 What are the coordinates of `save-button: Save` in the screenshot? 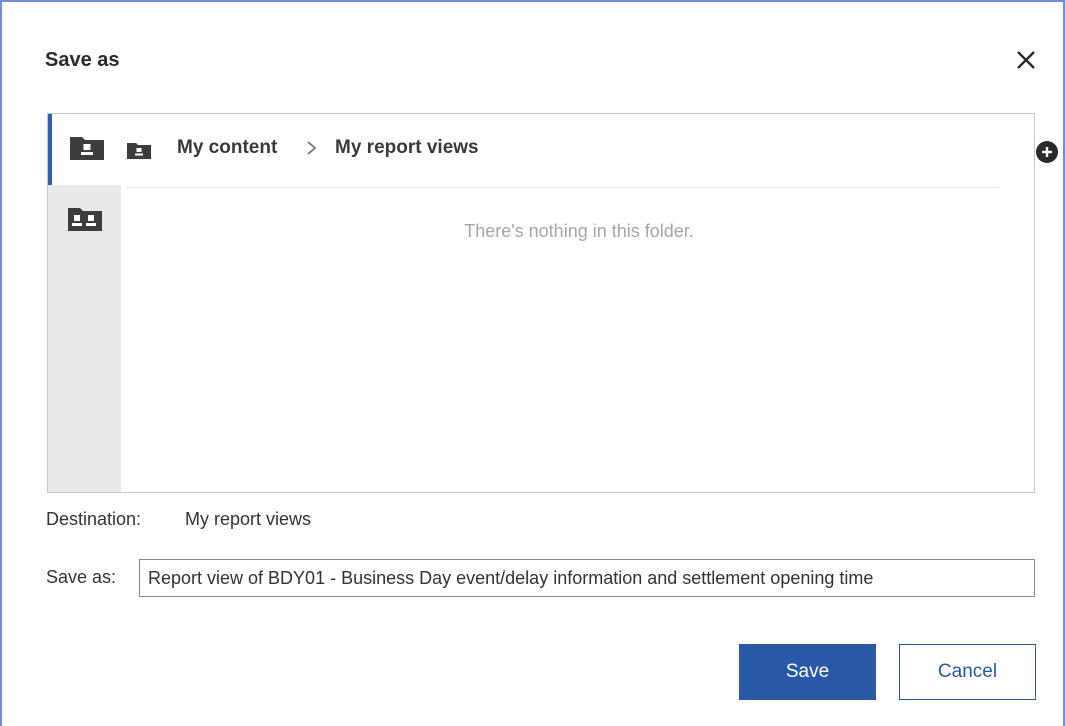 It's located at (807, 672).